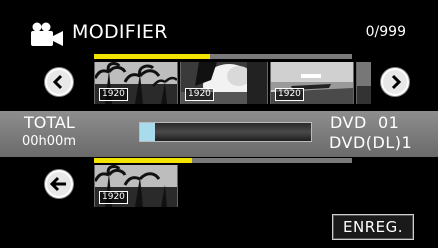 The image size is (438, 248). What do you see at coordinates (120, 32) in the screenshot?
I see `page-title: MODIFIER` at bounding box center [120, 32].